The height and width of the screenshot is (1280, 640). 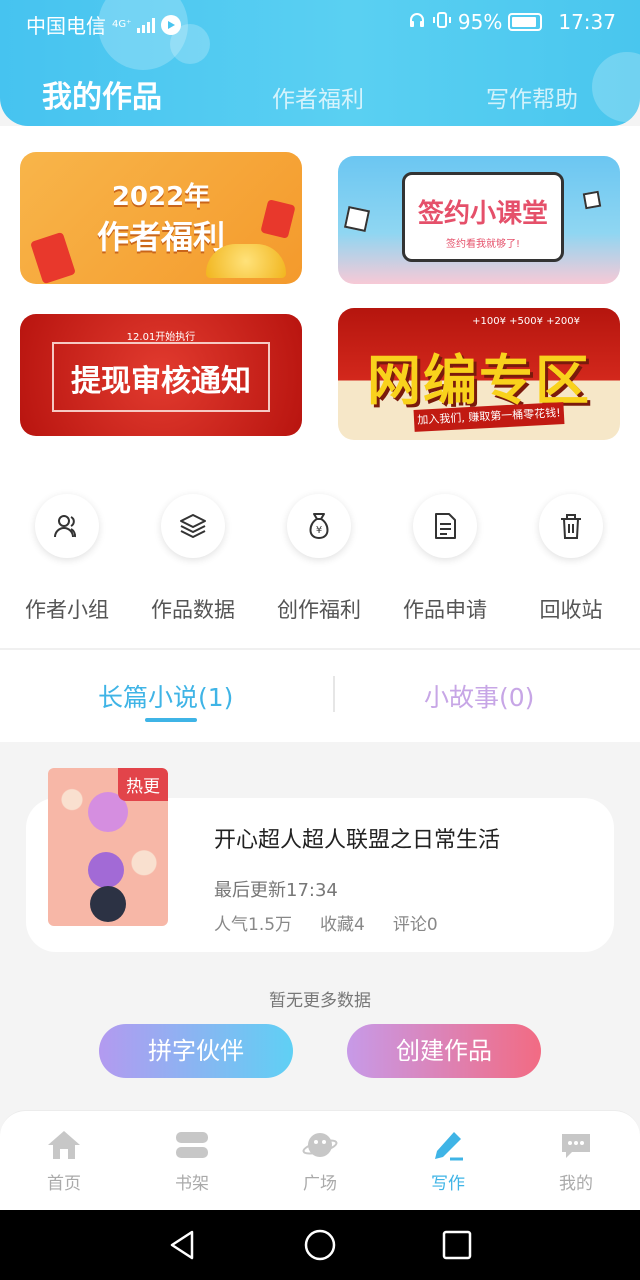 What do you see at coordinates (457, 1245) in the screenshot?
I see `recent-apps-icon` at bounding box center [457, 1245].